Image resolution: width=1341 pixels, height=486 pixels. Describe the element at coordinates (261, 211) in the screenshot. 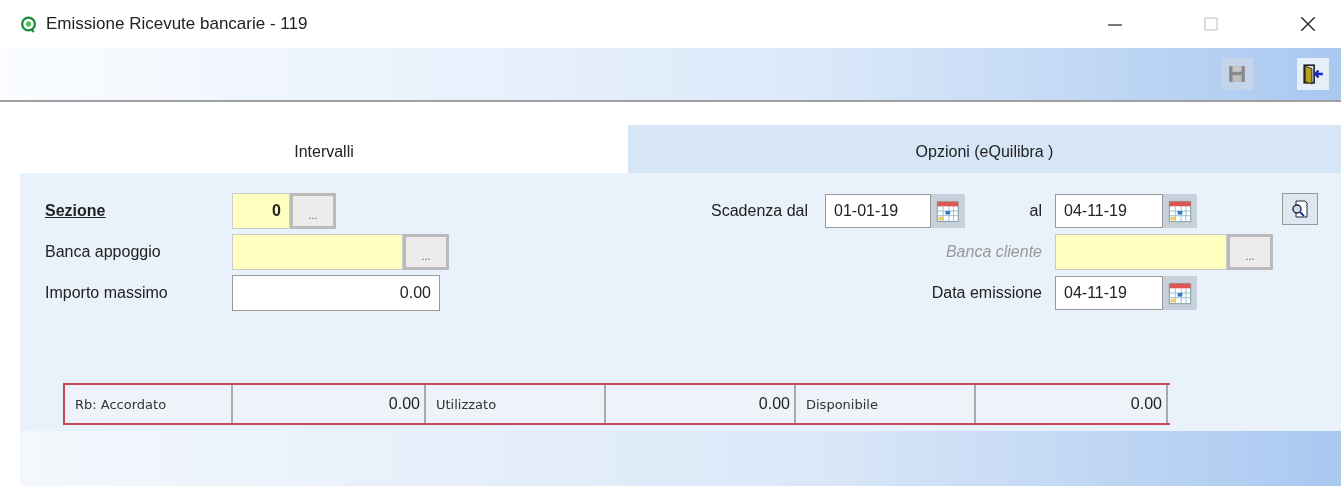

I see `input-field: 0` at that location.